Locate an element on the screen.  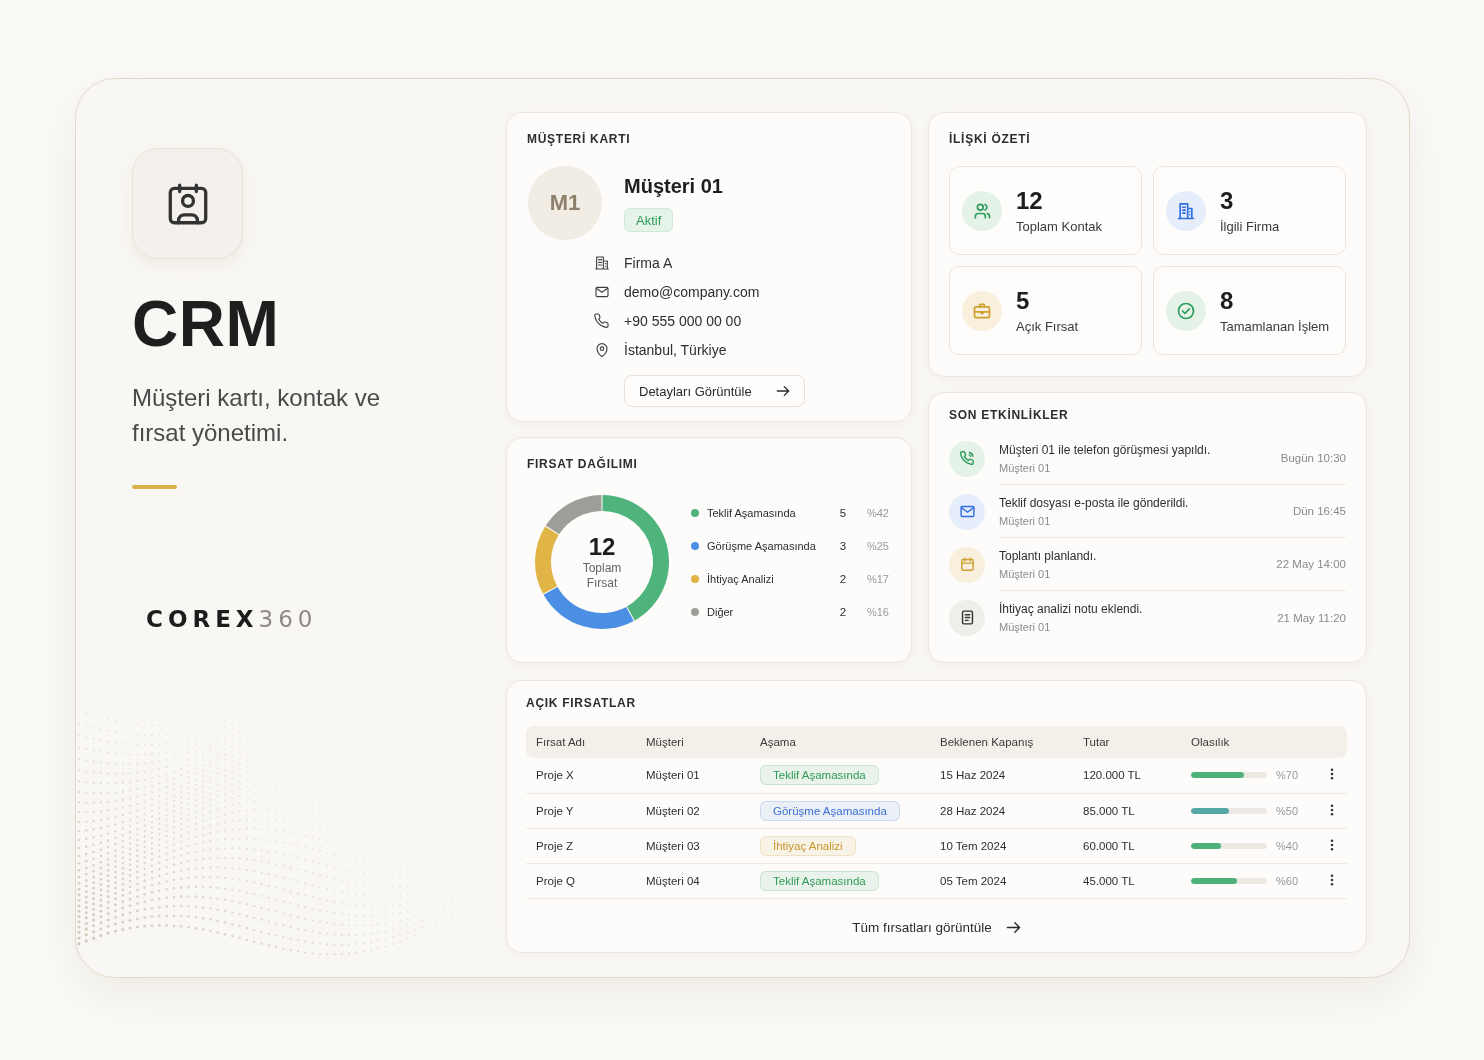
probability-label: %50 is located at coordinates (1287, 810).